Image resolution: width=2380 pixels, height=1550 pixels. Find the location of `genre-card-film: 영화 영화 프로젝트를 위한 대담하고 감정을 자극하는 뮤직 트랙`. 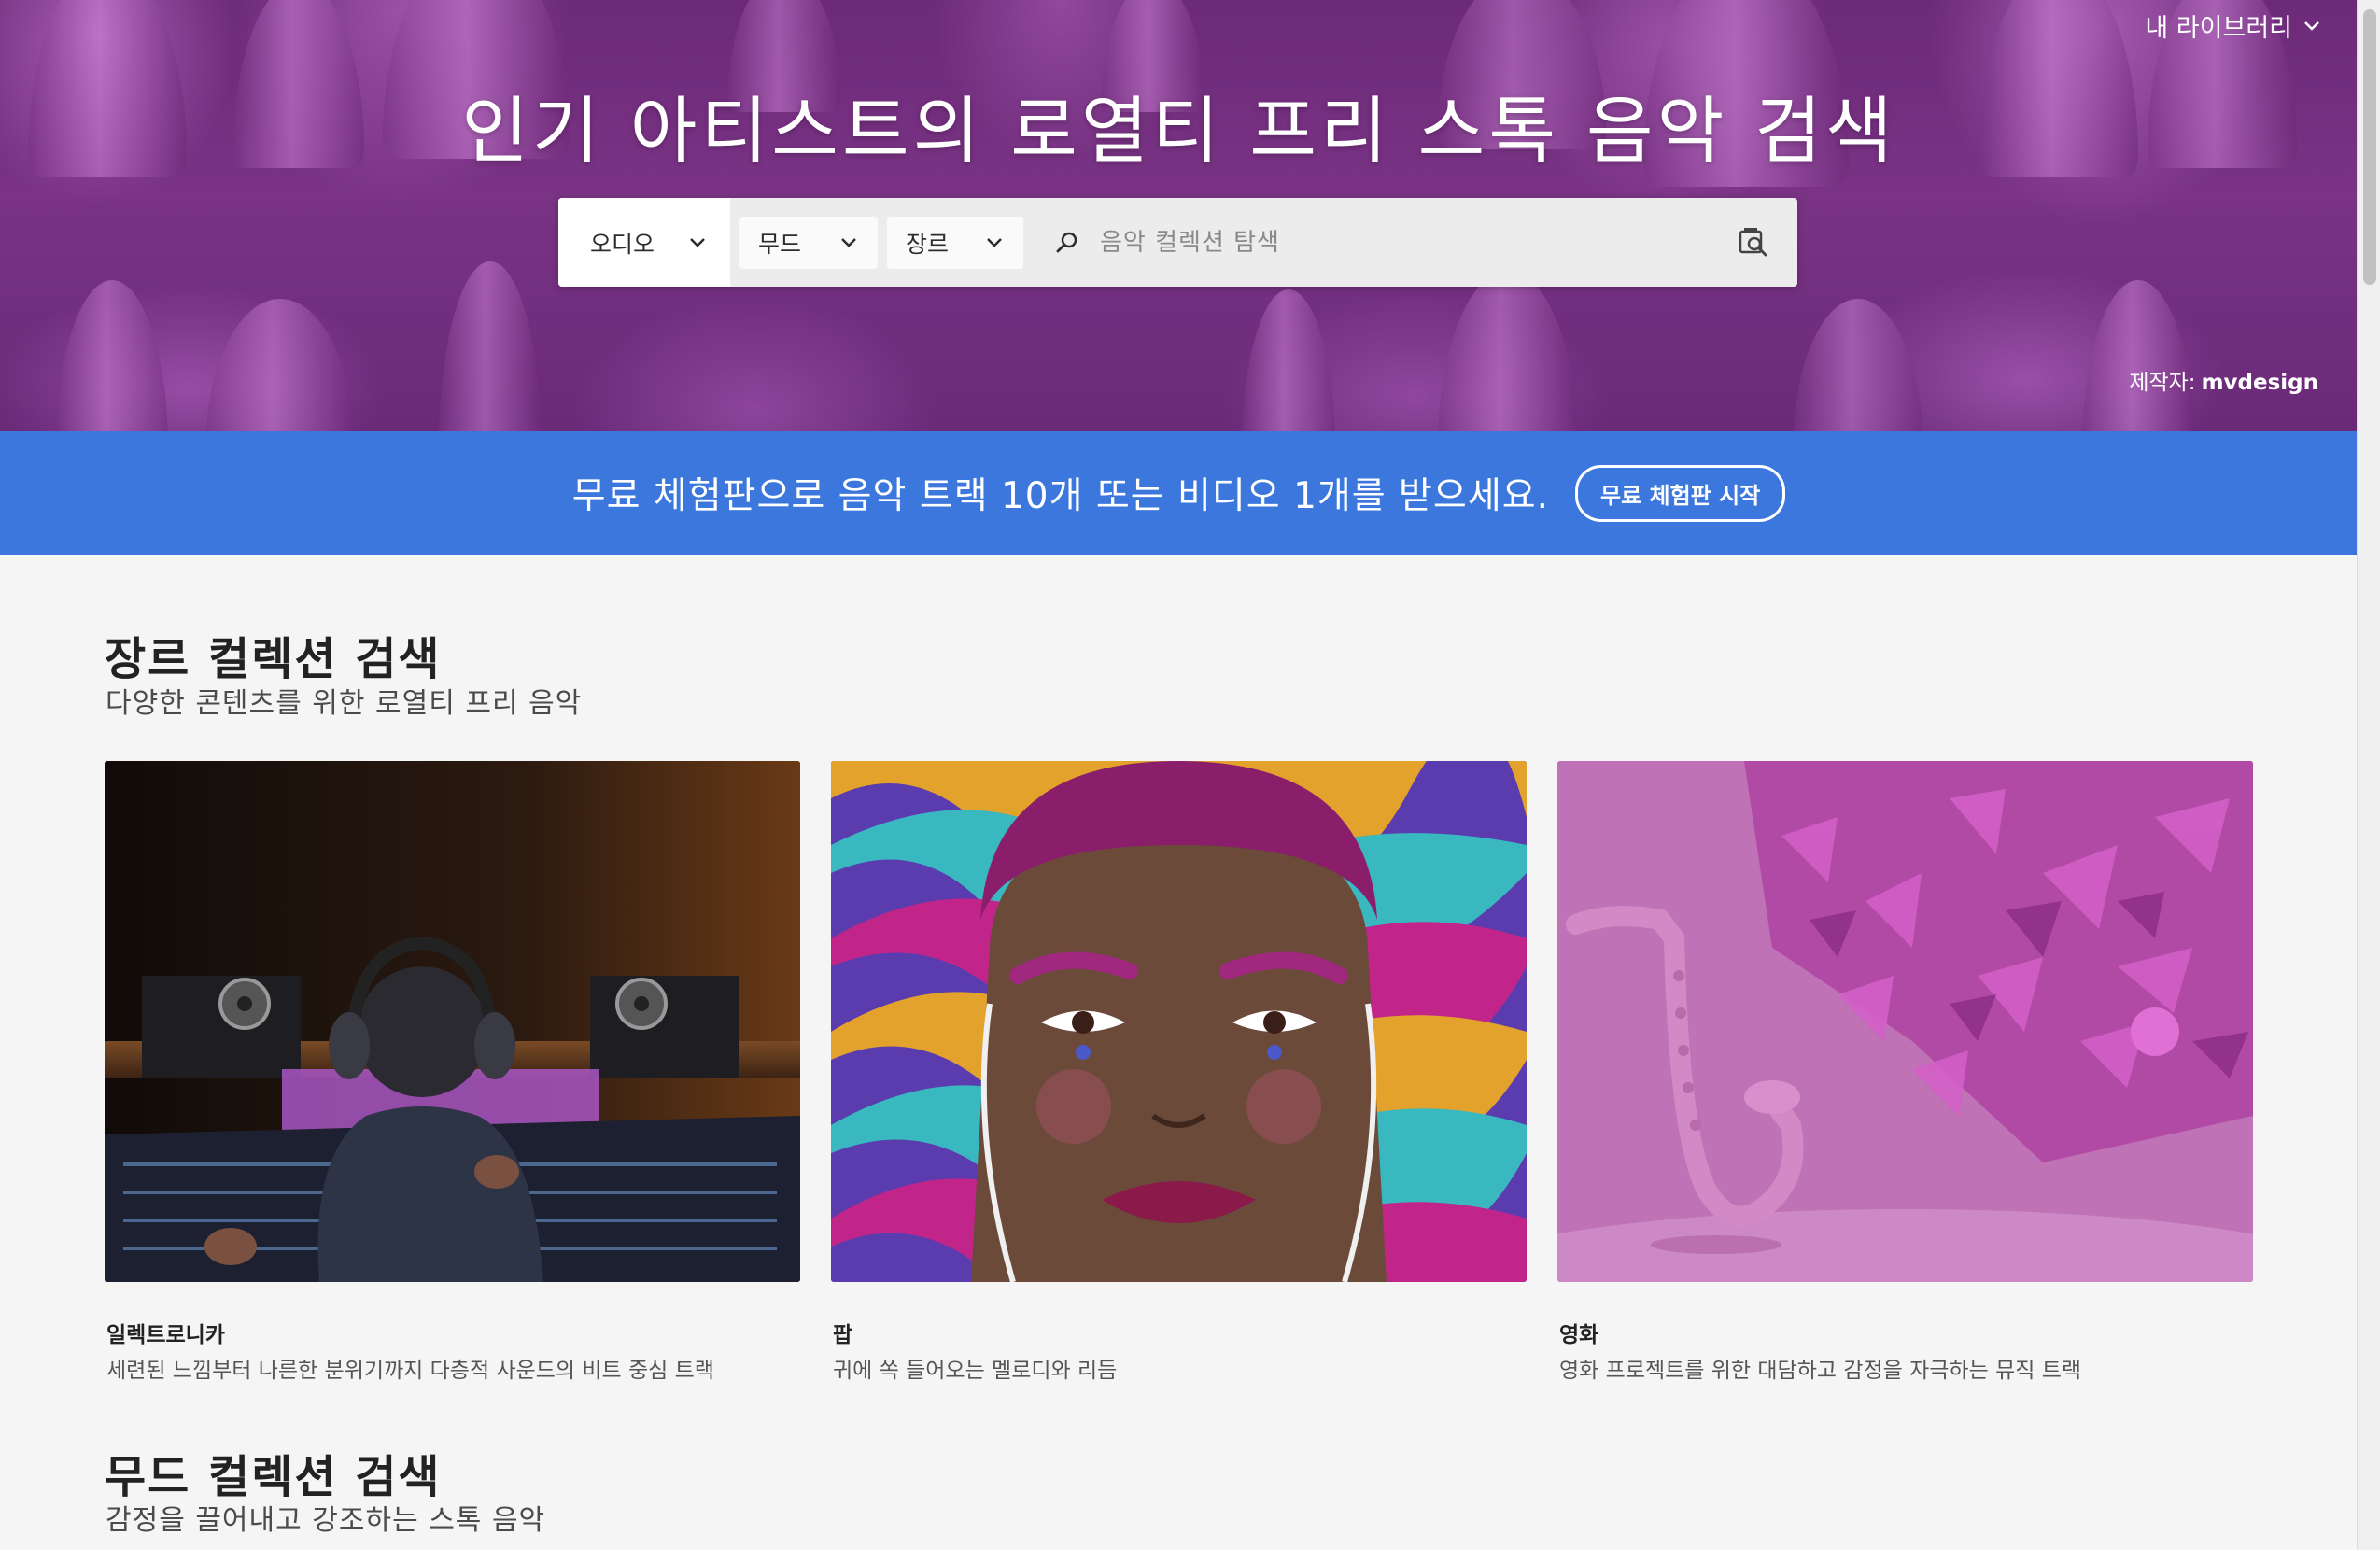

genre-card-film: 영화 영화 프로젝트를 위한 대담하고 감정을 자극하는 뮤직 트랙 is located at coordinates (1905, 1072).